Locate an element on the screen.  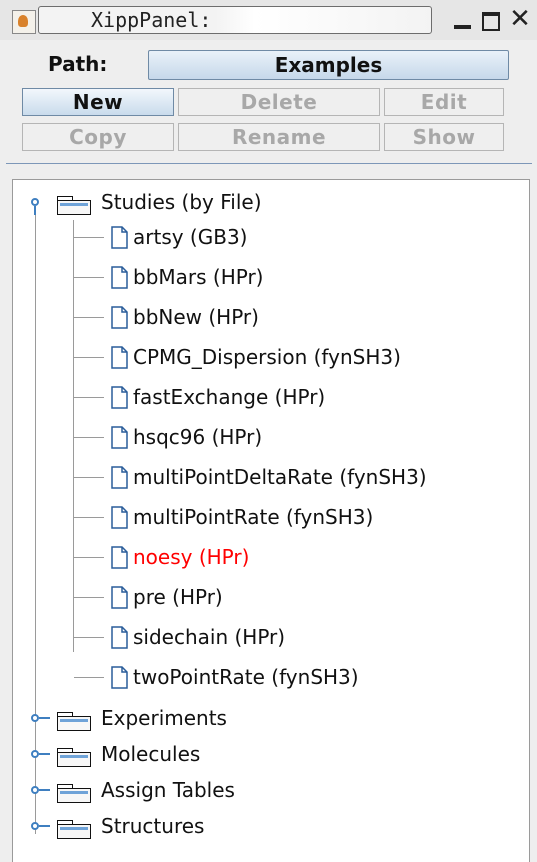
window-title-bar: XippPanel: ✕ is located at coordinates (268, 20).